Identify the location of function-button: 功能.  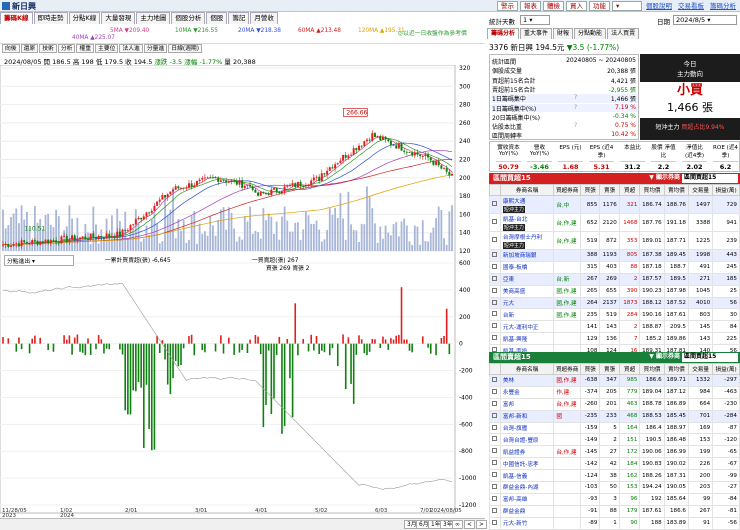
(599, 6).